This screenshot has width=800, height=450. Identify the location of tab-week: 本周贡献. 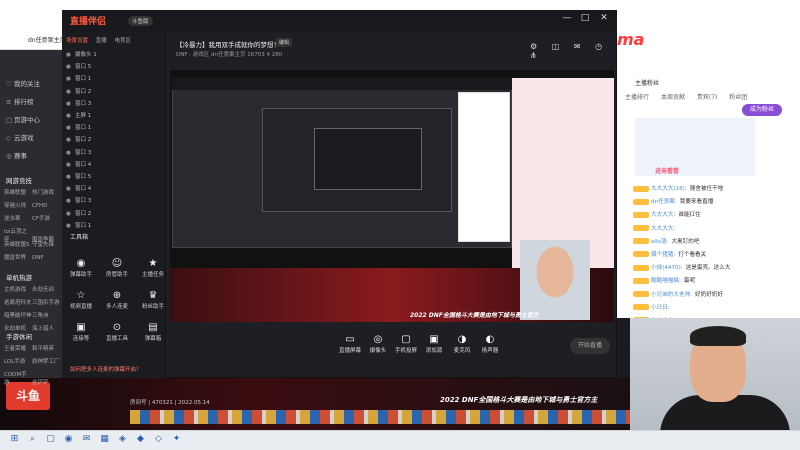
(673, 97).